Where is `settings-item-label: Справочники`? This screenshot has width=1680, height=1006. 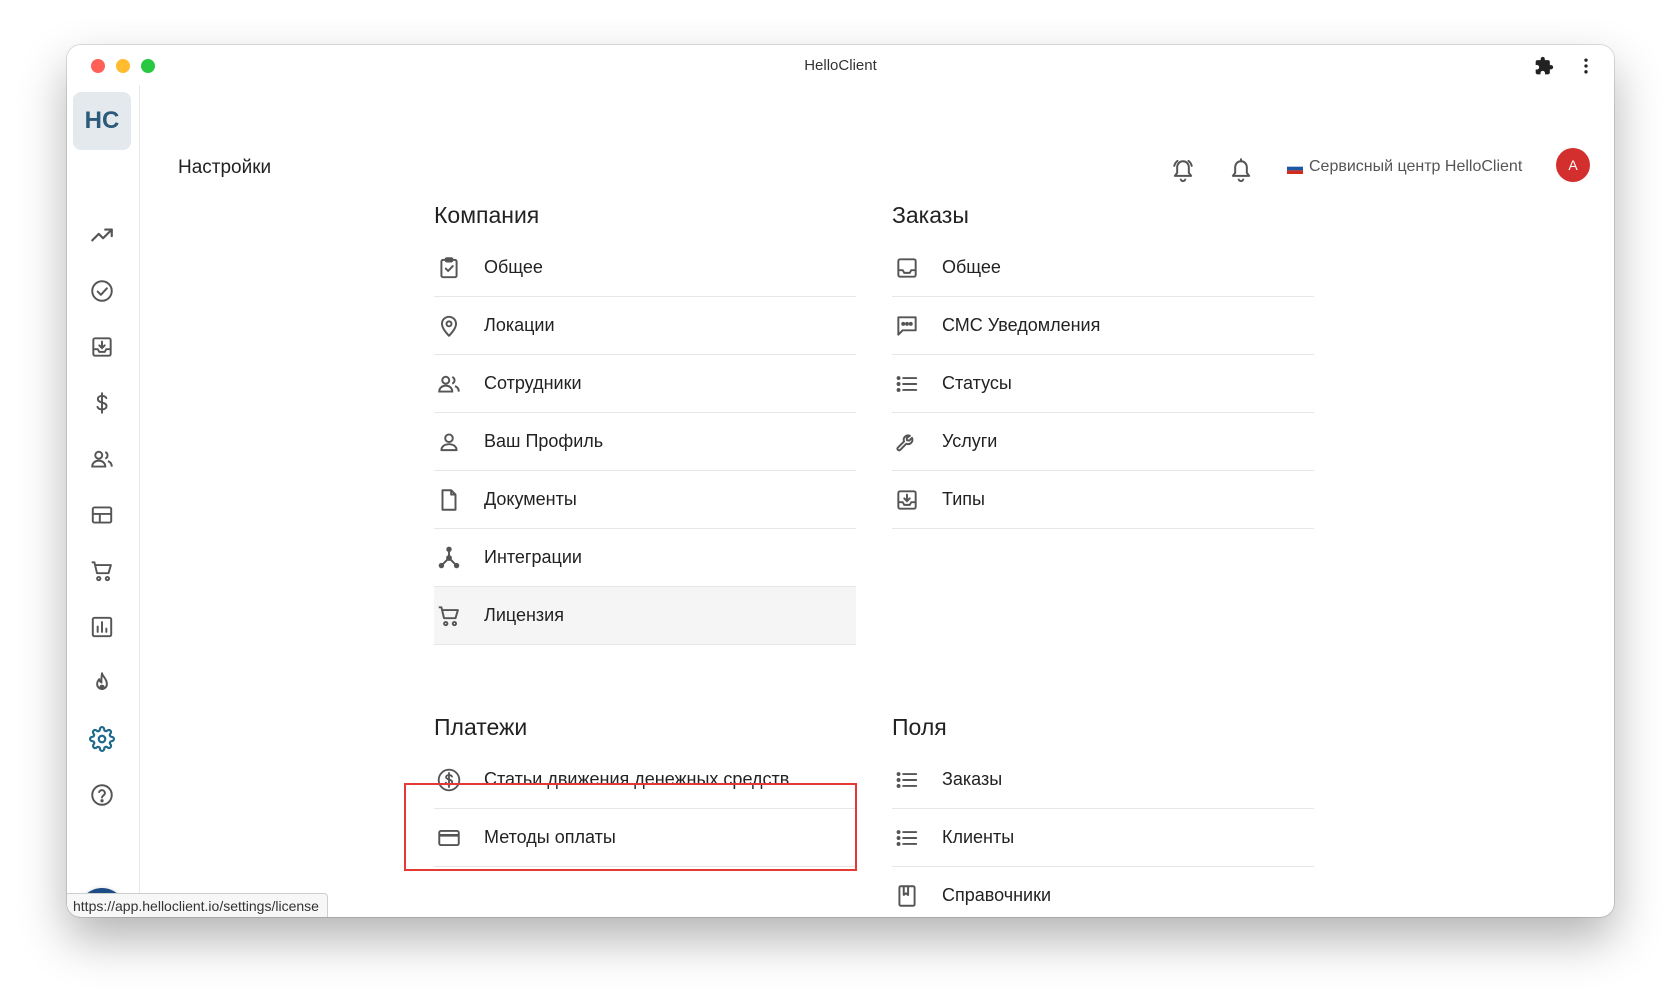
settings-item-label: Справочники is located at coordinates (997, 895).